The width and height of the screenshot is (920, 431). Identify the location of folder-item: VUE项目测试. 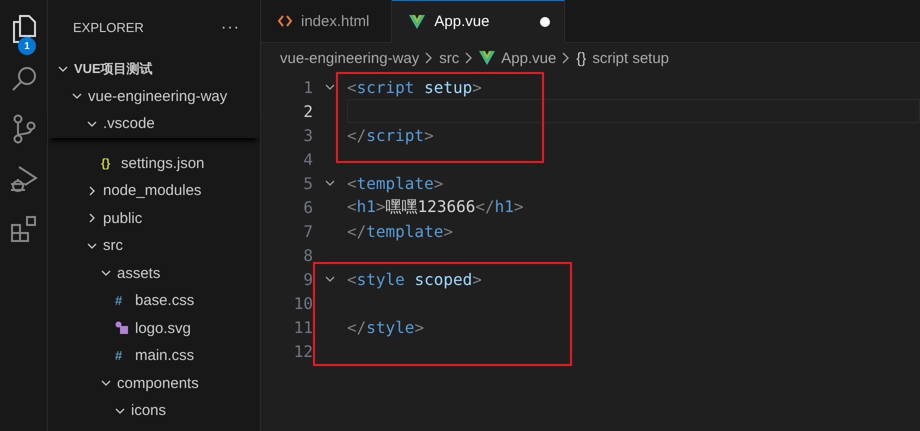
(113, 69).